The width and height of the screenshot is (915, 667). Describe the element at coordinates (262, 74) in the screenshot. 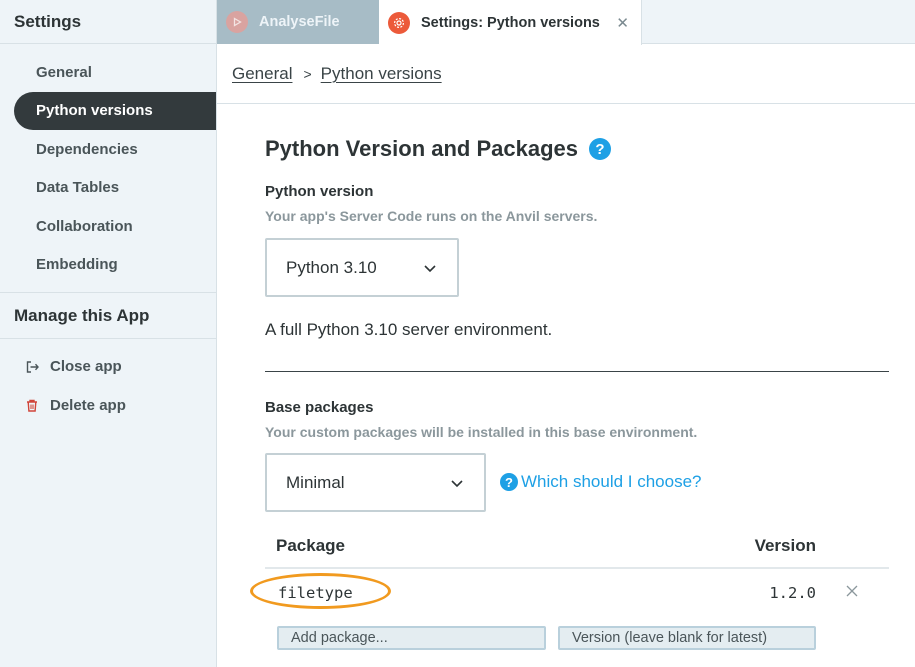

I see `breadcrumb-general: General` at that location.